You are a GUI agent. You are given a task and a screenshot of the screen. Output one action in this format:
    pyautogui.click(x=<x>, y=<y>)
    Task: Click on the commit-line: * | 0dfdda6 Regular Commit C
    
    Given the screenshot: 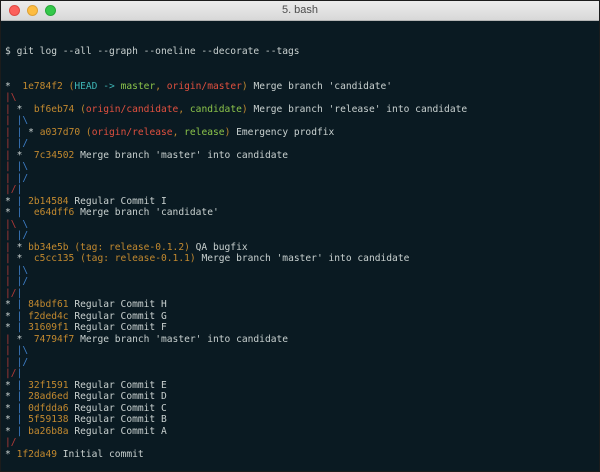 What is the action you would take?
    pyautogui.click(x=300, y=409)
    